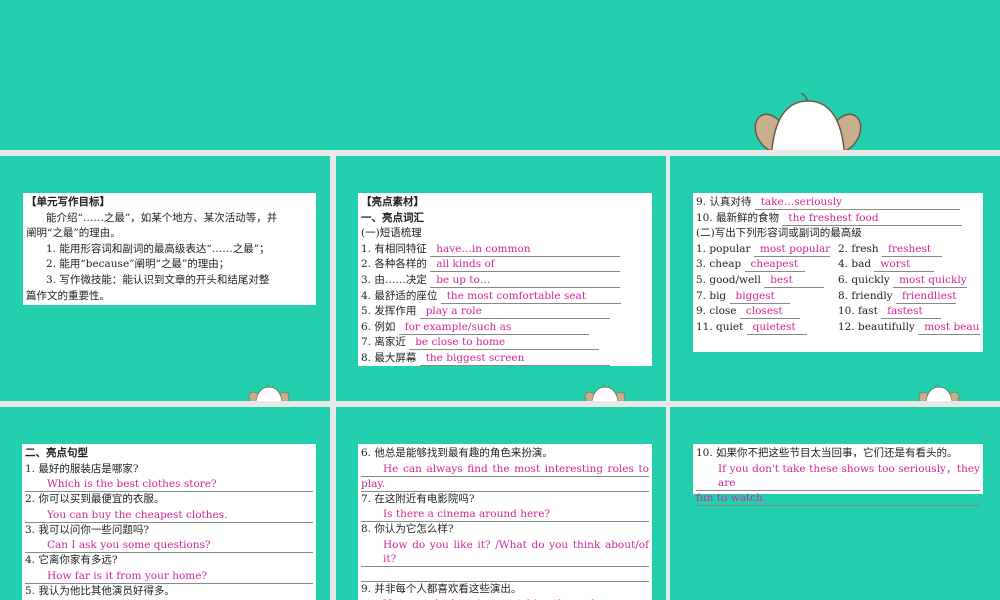 The width and height of the screenshot is (1000, 600). I want to click on vocab-item: 2. 各种各样的 all kinds of, so click(505, 265).